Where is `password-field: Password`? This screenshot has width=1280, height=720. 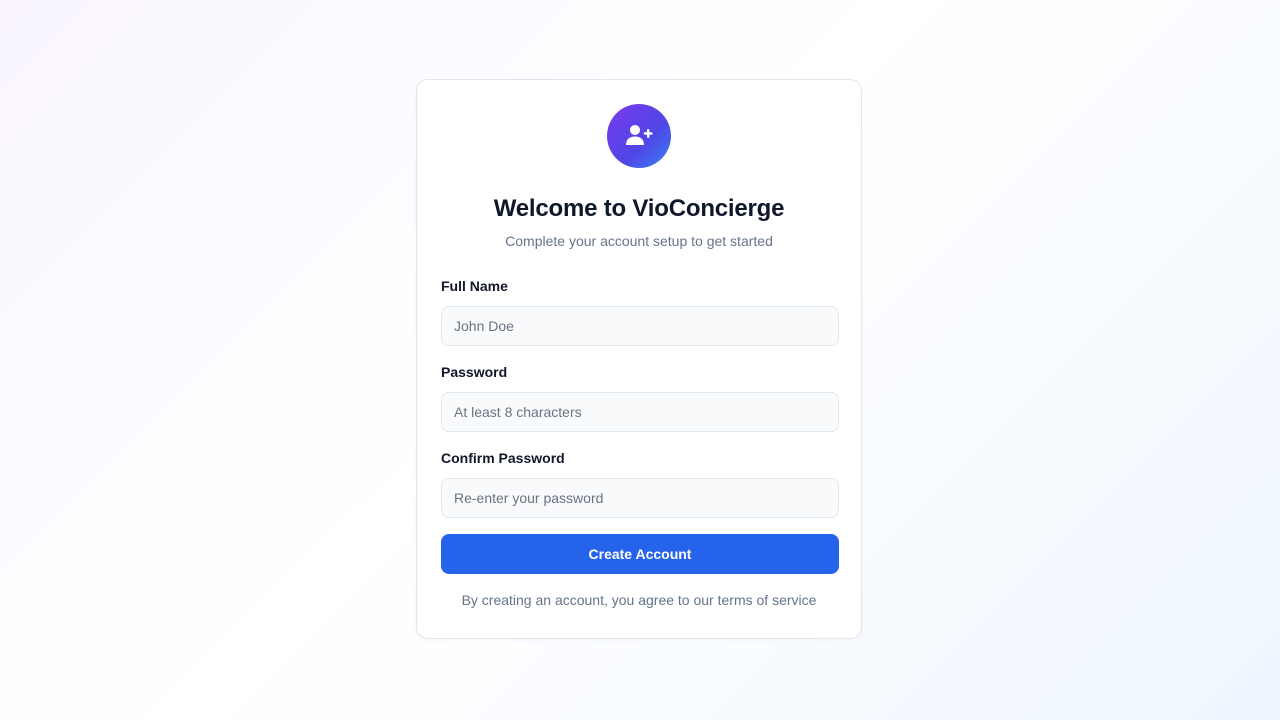
password-field: Password is located at coordinates (640, 397).